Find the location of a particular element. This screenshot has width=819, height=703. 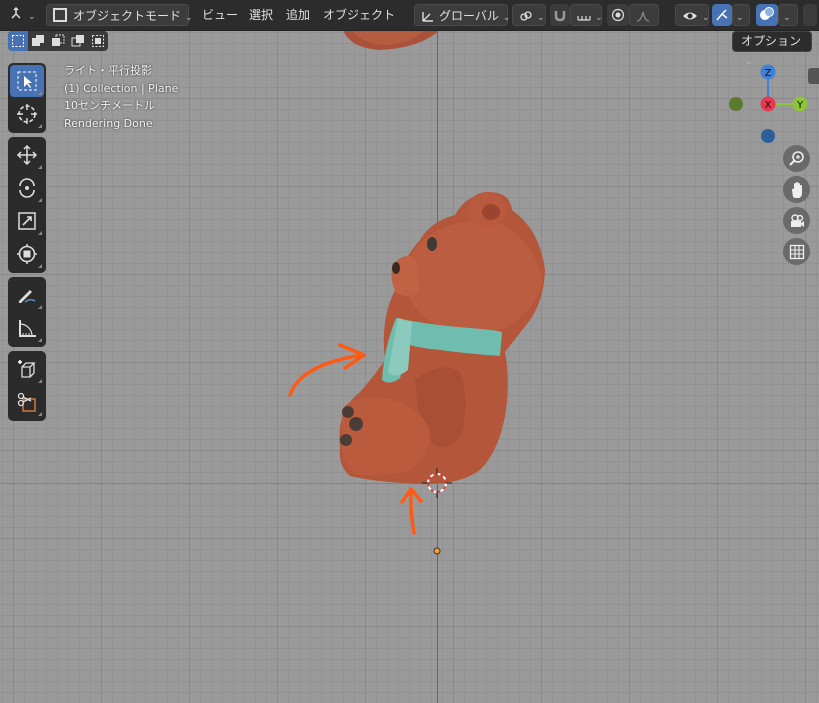

gizmo-x-axis: X is located at coordinates (768, 104).